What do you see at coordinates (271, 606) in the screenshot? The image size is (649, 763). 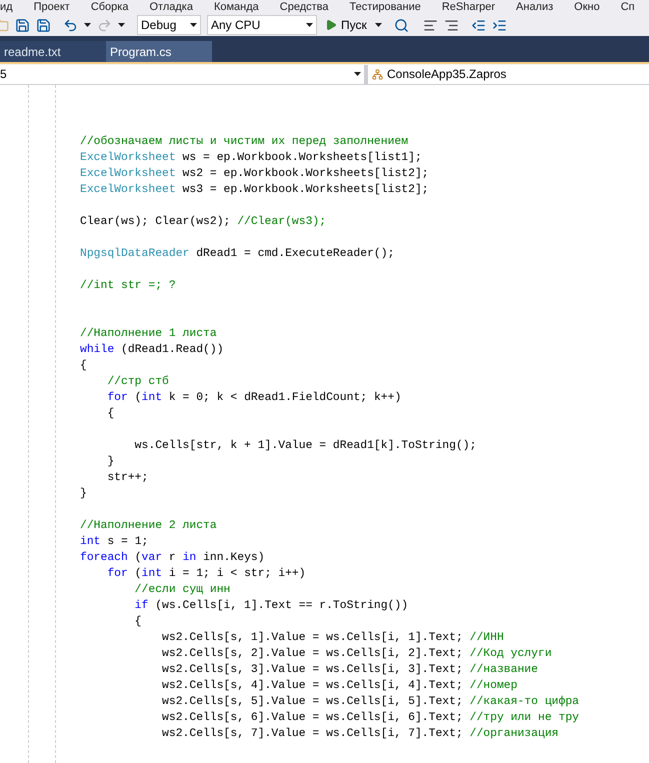 I see `code-line: if (ws.Cells[i, 1].Text == r.ToString())` at bounding box center [271, 606].